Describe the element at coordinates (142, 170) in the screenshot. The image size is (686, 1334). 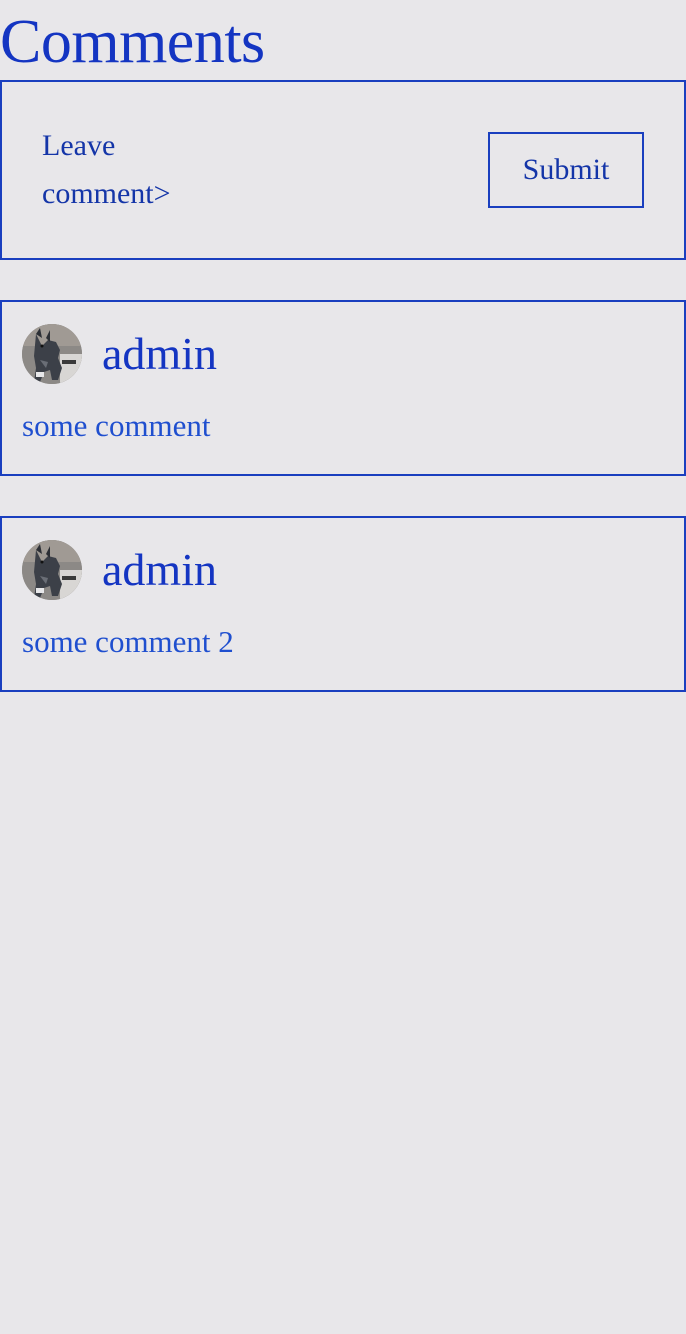
I see `comment-input: Leave comment>` at that location.